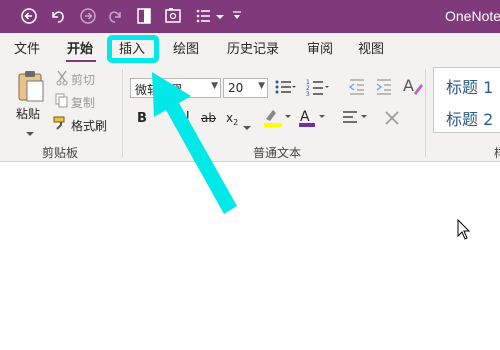  Describe the element at coordinates (133, 49) in the screenshot. I see `highlight-box` at that location.